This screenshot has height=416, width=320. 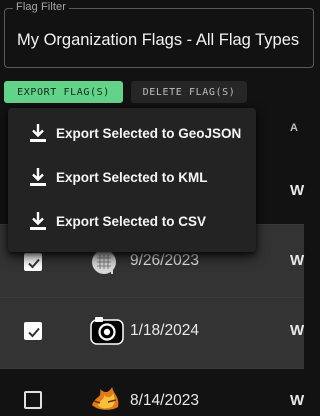 I want to click on menu-item-label: Export Selected to GeoJSON, so click(x=149, y=133).